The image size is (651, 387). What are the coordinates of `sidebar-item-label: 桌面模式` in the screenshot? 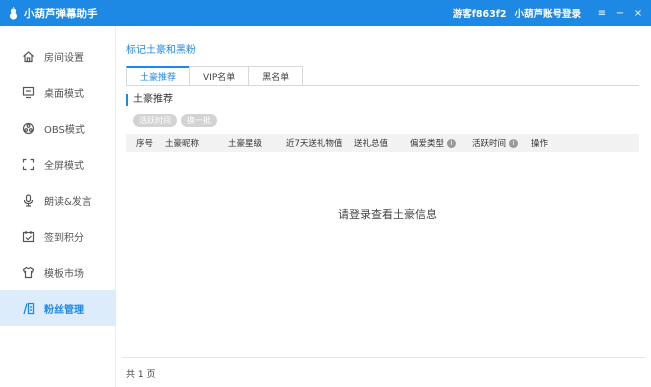 It's located at (64, 94).